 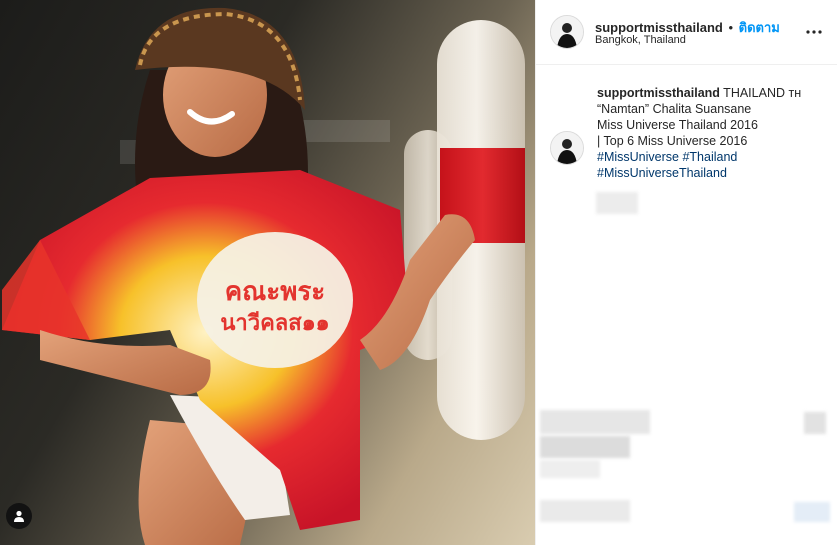 I want to click on avatar, so click(x=567, y=32).